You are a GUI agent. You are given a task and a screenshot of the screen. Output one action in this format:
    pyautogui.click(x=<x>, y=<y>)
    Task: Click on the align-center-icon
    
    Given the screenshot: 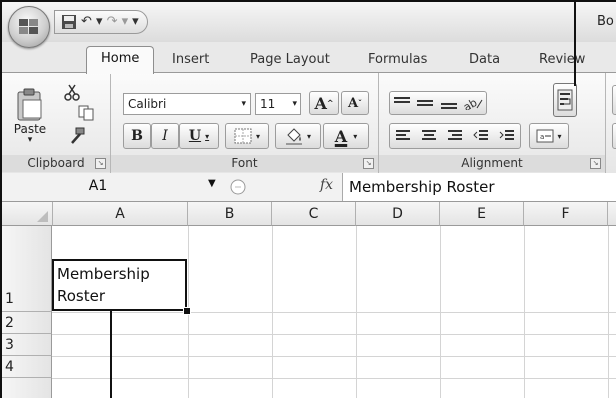 What is the action you would take?
    pyautogui.click(x=429, y=136)
    